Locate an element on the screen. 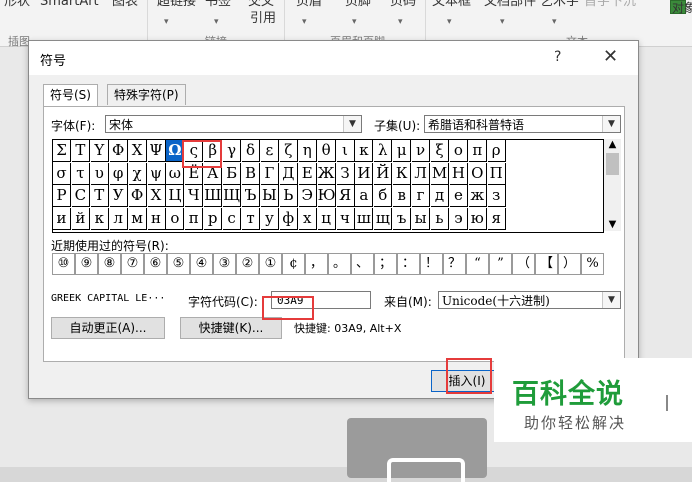  symbol-cell: Й is located at coordinates (383, 173).